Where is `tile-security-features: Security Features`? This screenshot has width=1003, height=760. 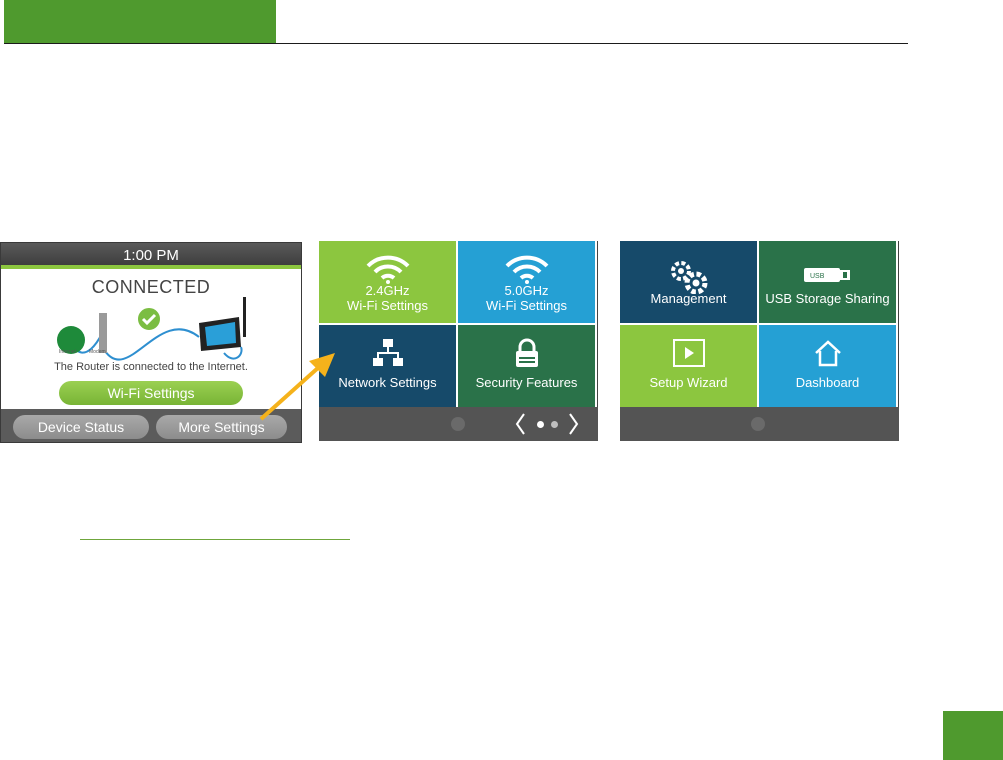
tile-security-features: Security Features is located at coordinates (526, 366).